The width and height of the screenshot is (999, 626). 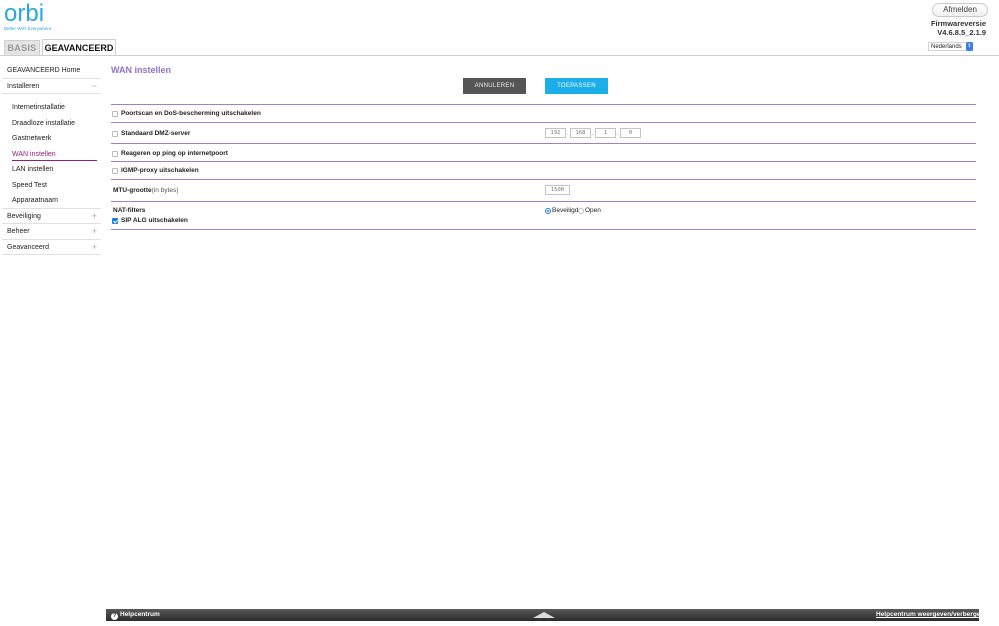 I want to click on nat-filters-label: NAT-filters, so click(x=129, y=210).